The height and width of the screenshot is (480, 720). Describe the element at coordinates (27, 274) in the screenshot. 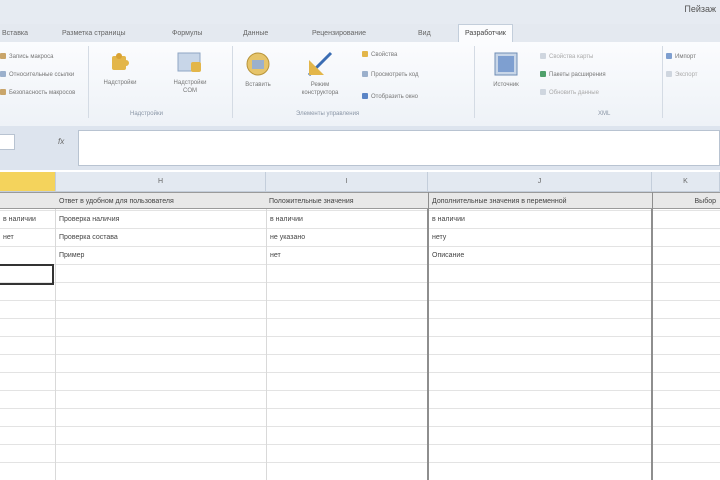

I see `active-cell-selection` at that location.